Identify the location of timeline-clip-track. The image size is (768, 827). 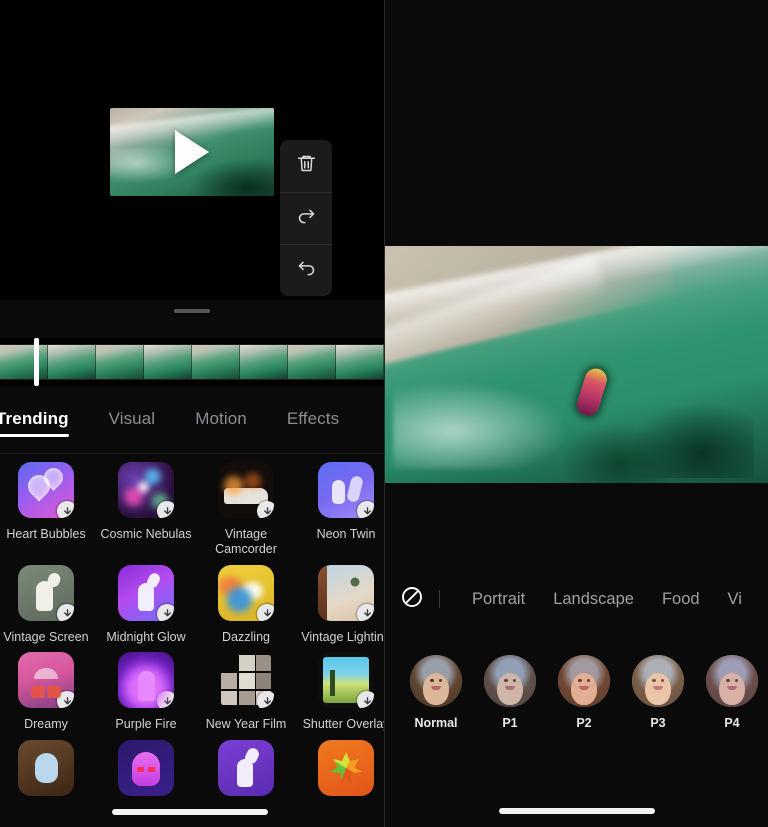
(192, 362).